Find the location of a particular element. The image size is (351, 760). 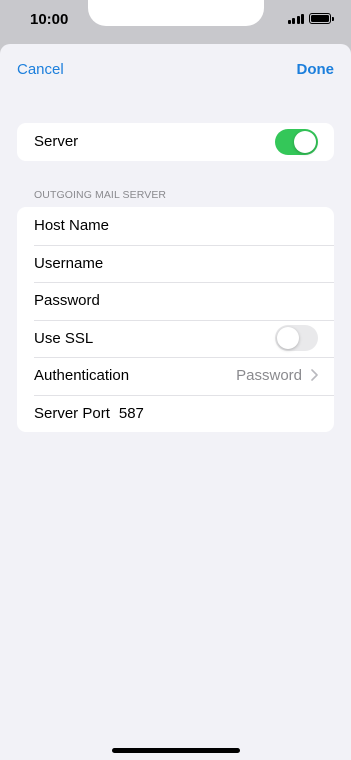

host-name-placeholder: Host Name is located at coordinates (72, 226).